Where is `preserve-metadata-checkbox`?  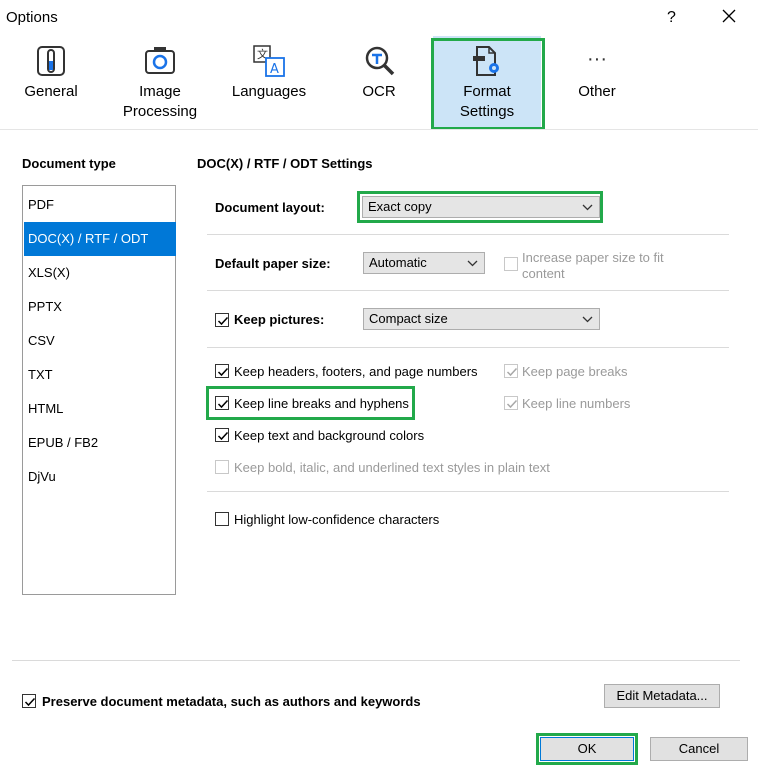
preserve-metadata-checkbox is located at coordinates (29, 701).